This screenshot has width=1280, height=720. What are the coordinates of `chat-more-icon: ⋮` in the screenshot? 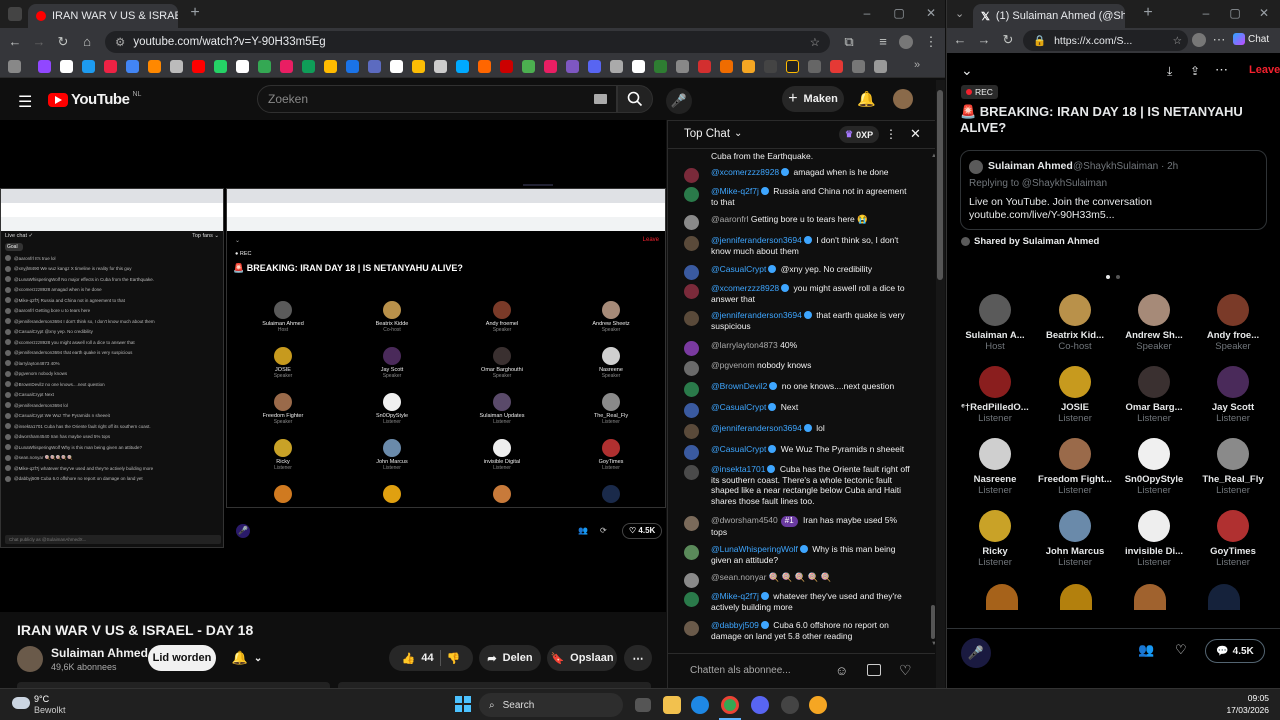 It's located at (891, 134).